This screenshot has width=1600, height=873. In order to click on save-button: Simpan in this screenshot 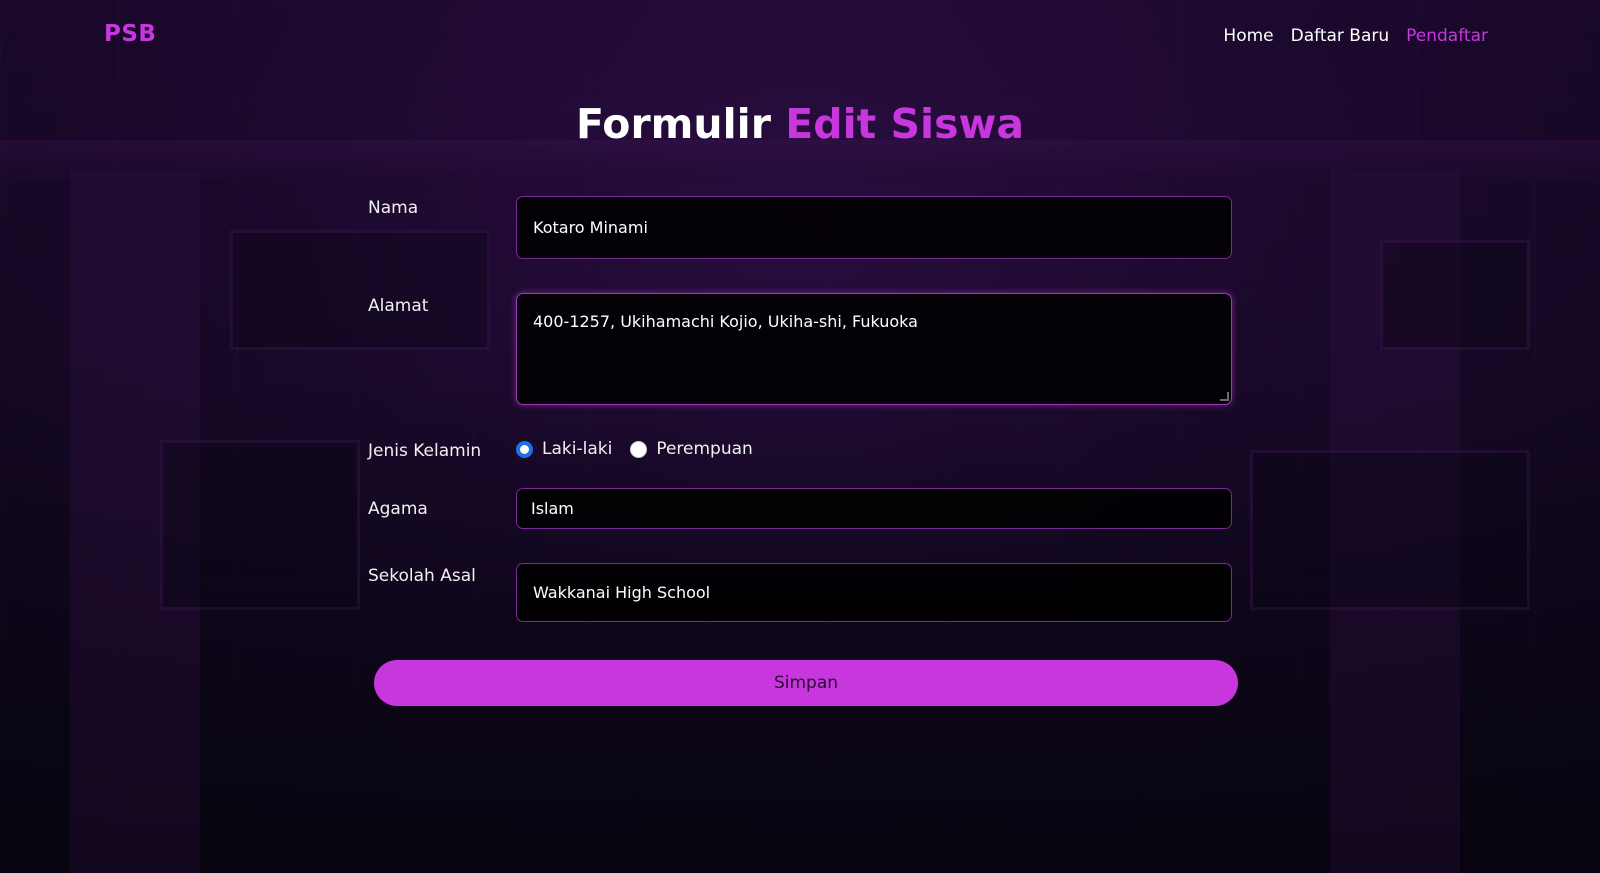, I will do `click(806, 683)`.